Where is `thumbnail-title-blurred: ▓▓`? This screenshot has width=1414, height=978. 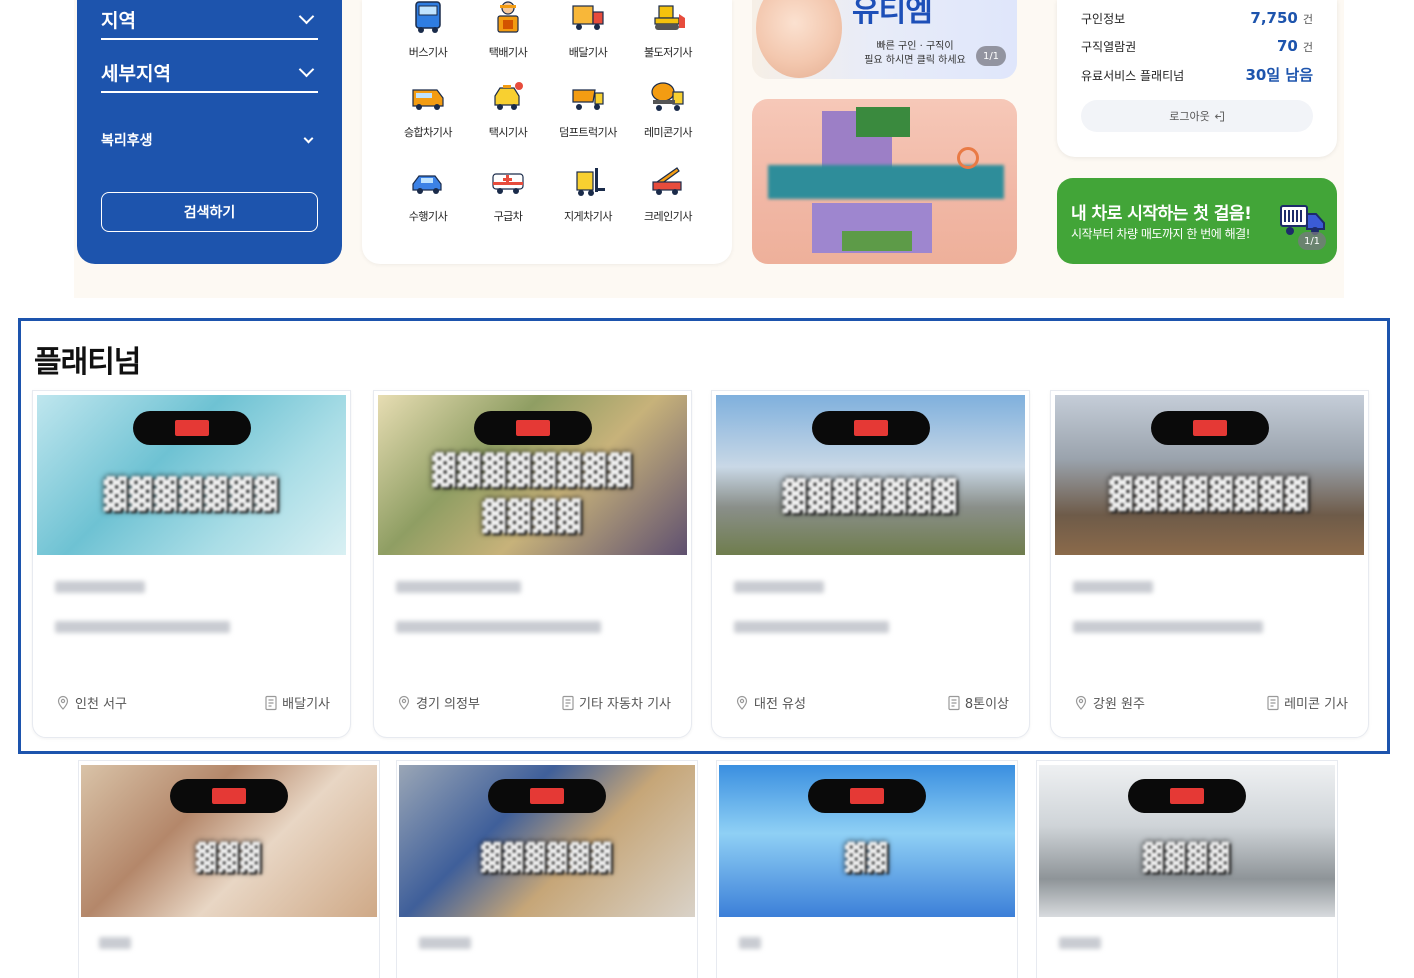
thumbnail-title-blurred: ▓▓ is located at coordinates (867, 858).